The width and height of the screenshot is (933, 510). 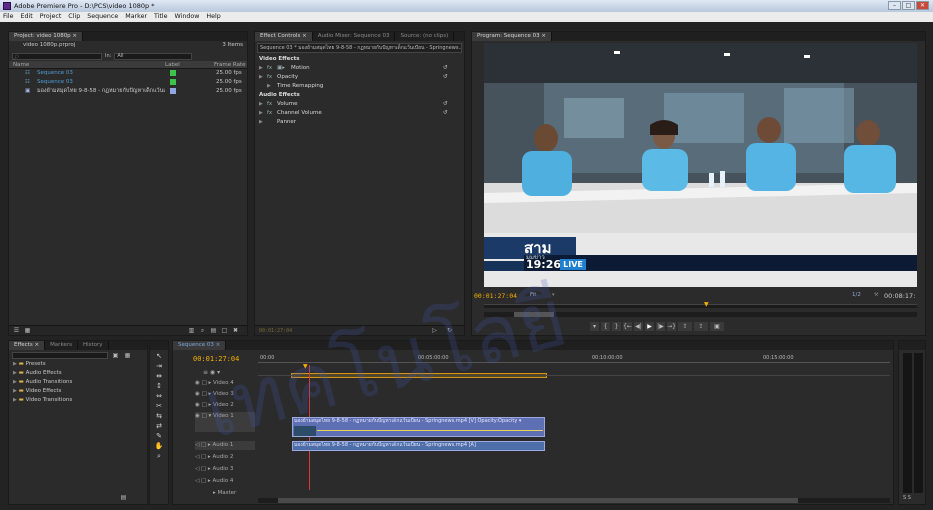 What do you see at coordinates (159, 416) in the screenshot?
I see `slip-tool-icon: ⇆` at bounding box center [159, 416].